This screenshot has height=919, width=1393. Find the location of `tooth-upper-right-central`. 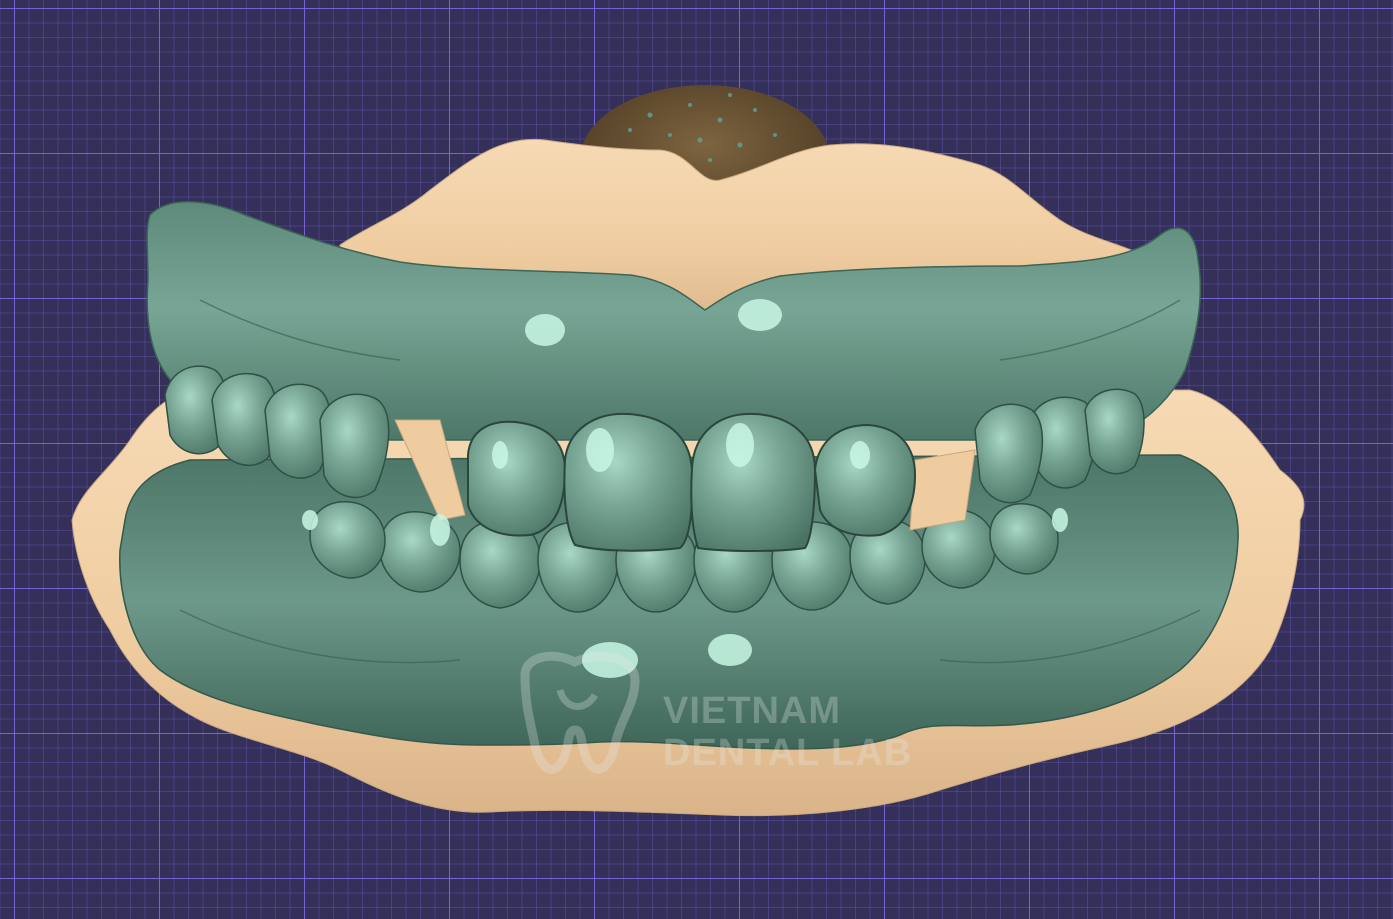

tooth-upper-right-central is located at coordinates (753, 482).